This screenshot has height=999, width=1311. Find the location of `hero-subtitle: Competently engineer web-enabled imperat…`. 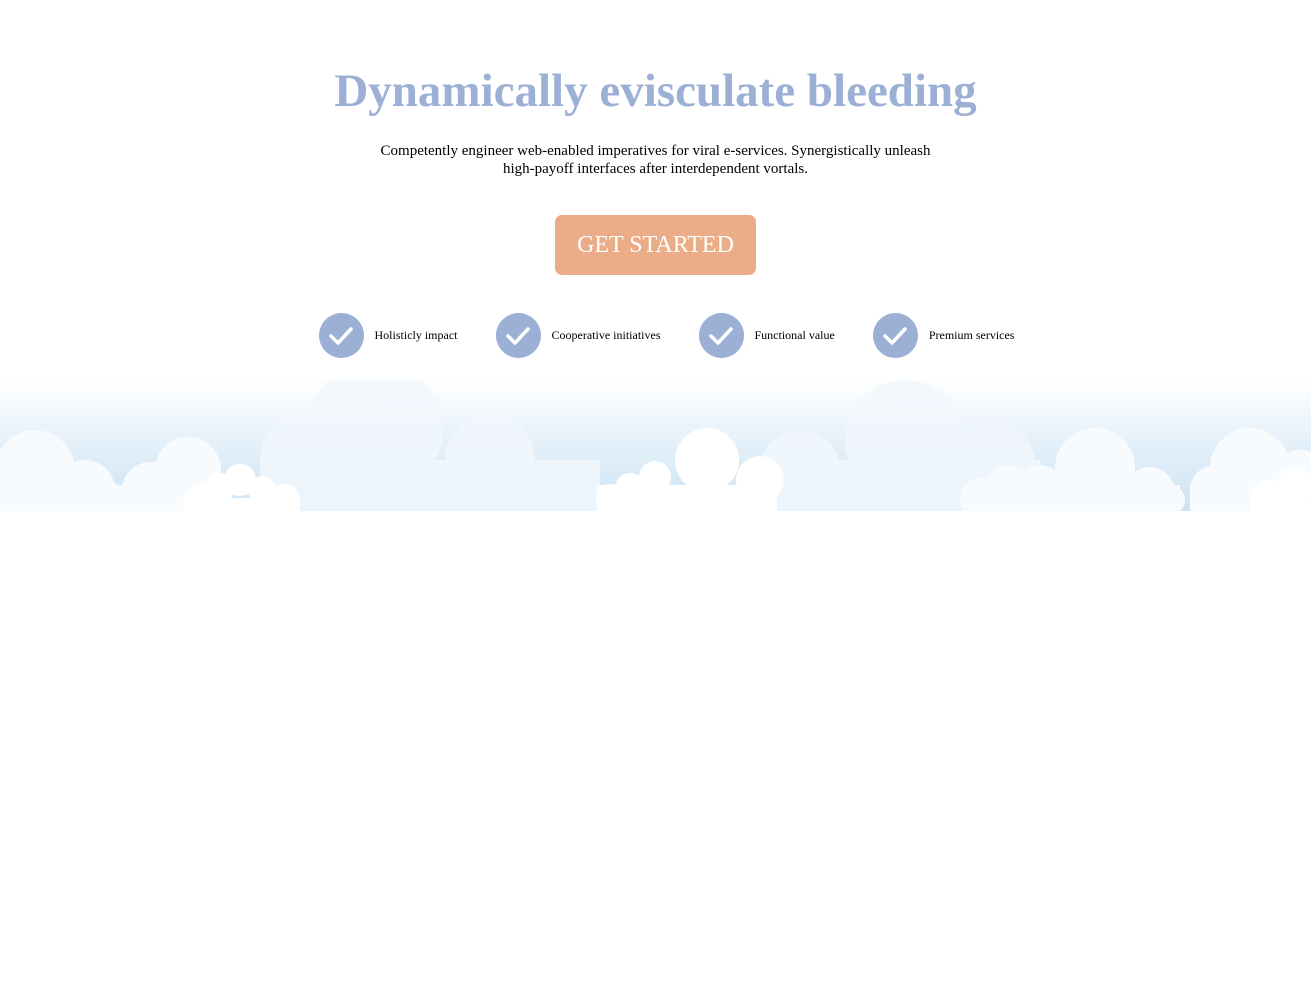

hero-subtitle: Competently engineer web-enabled imperat… is located at coordinates (655, 160).